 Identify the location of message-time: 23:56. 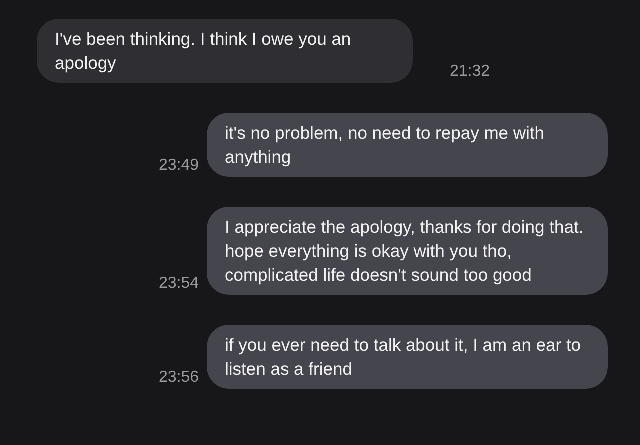
(178, 378).